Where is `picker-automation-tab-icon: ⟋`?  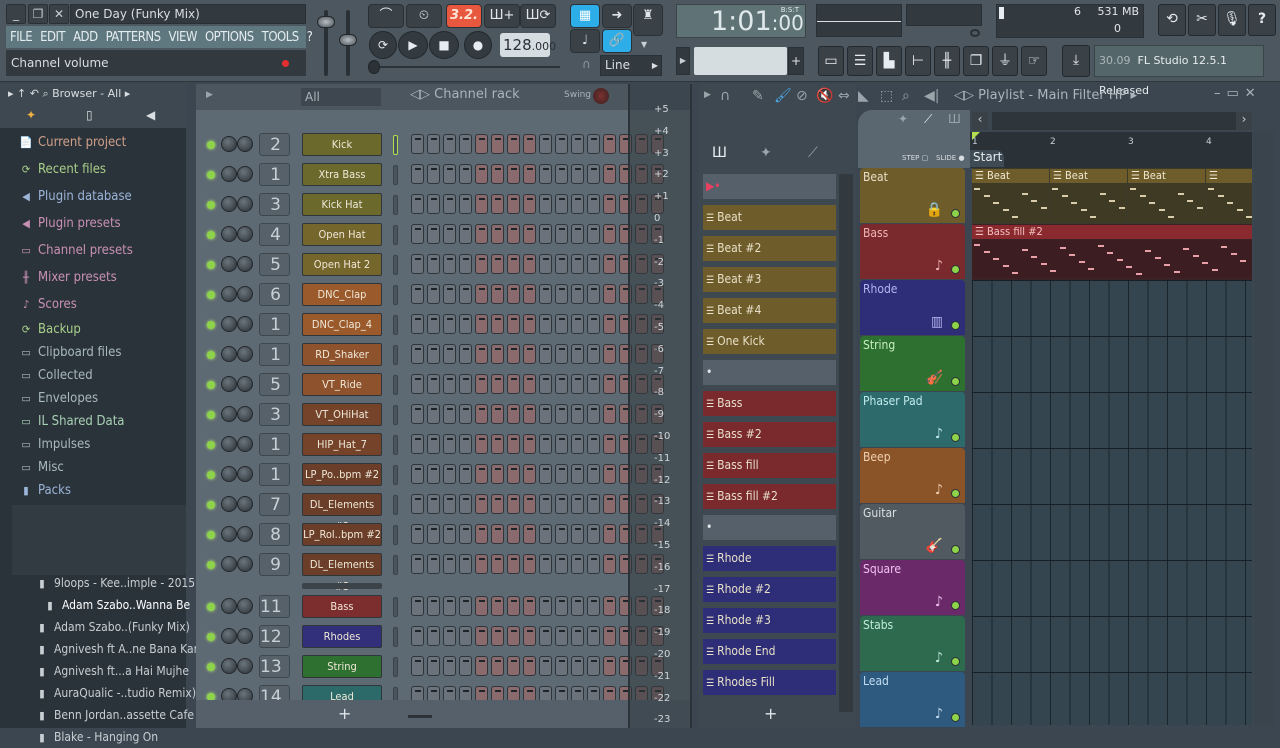
picker-automation-tab-icon: ⟋ is located at coordinates (813, 153).